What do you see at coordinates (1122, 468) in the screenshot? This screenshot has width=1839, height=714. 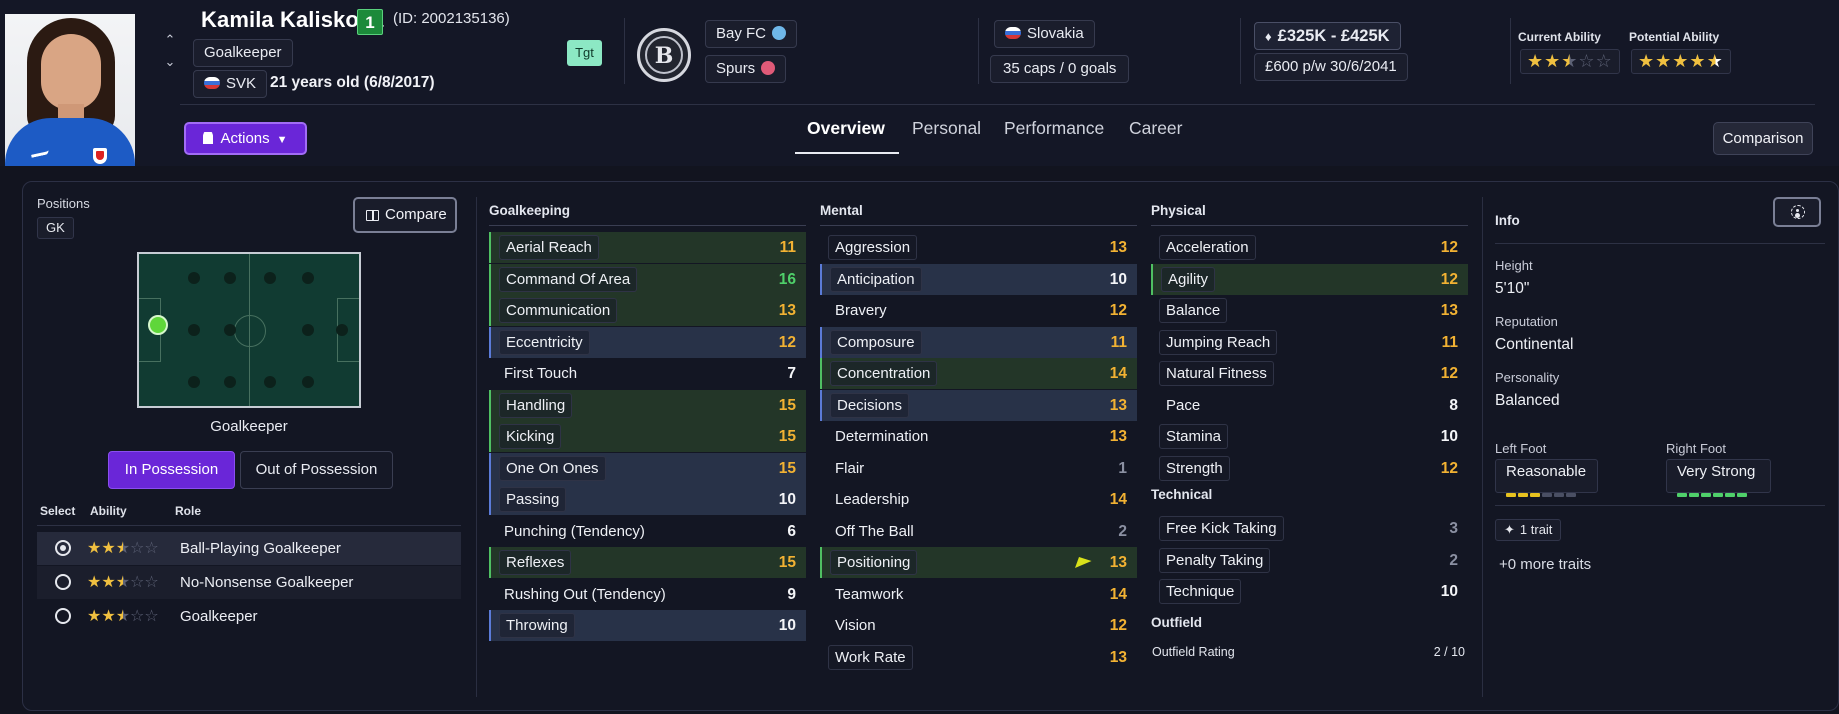 I see `attribute-value: 1` at bounding box center [1122, 468].